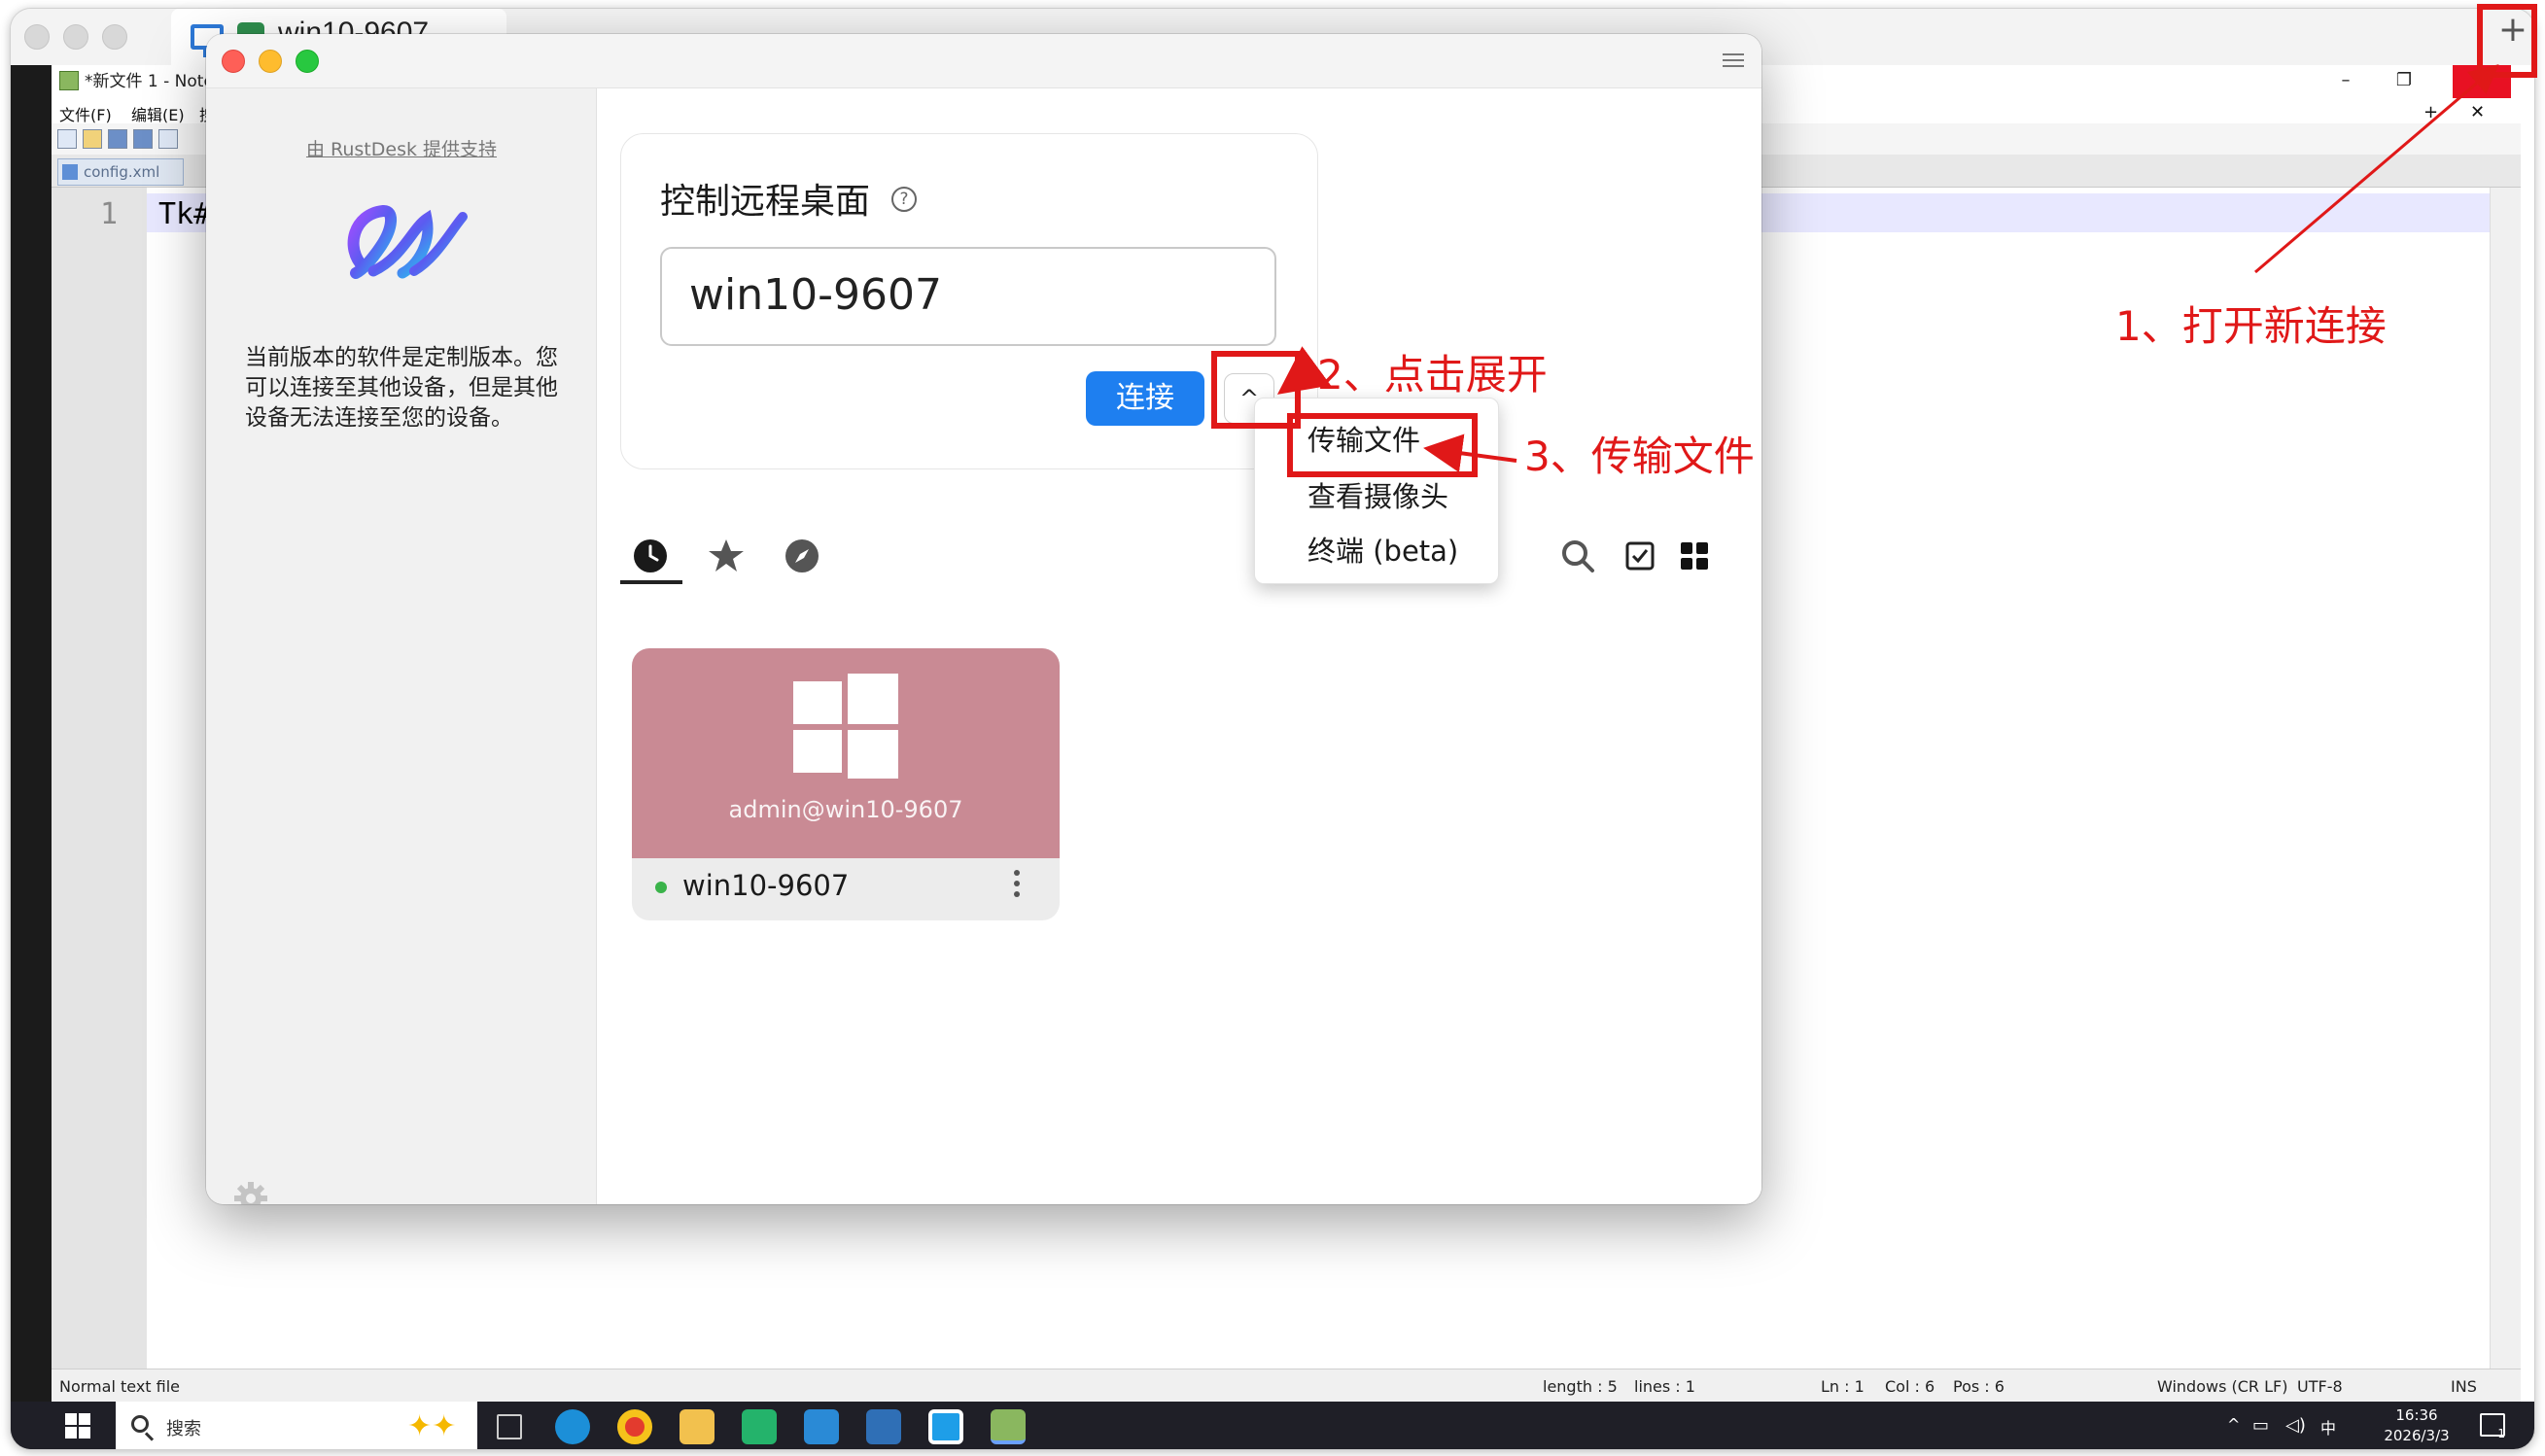 The width and height of the screenshot is (2545, 1456). What do you see at coordinates (572, 1426) in the screenshot?
I see `edge-icon` at bounding box center [572, 1426].